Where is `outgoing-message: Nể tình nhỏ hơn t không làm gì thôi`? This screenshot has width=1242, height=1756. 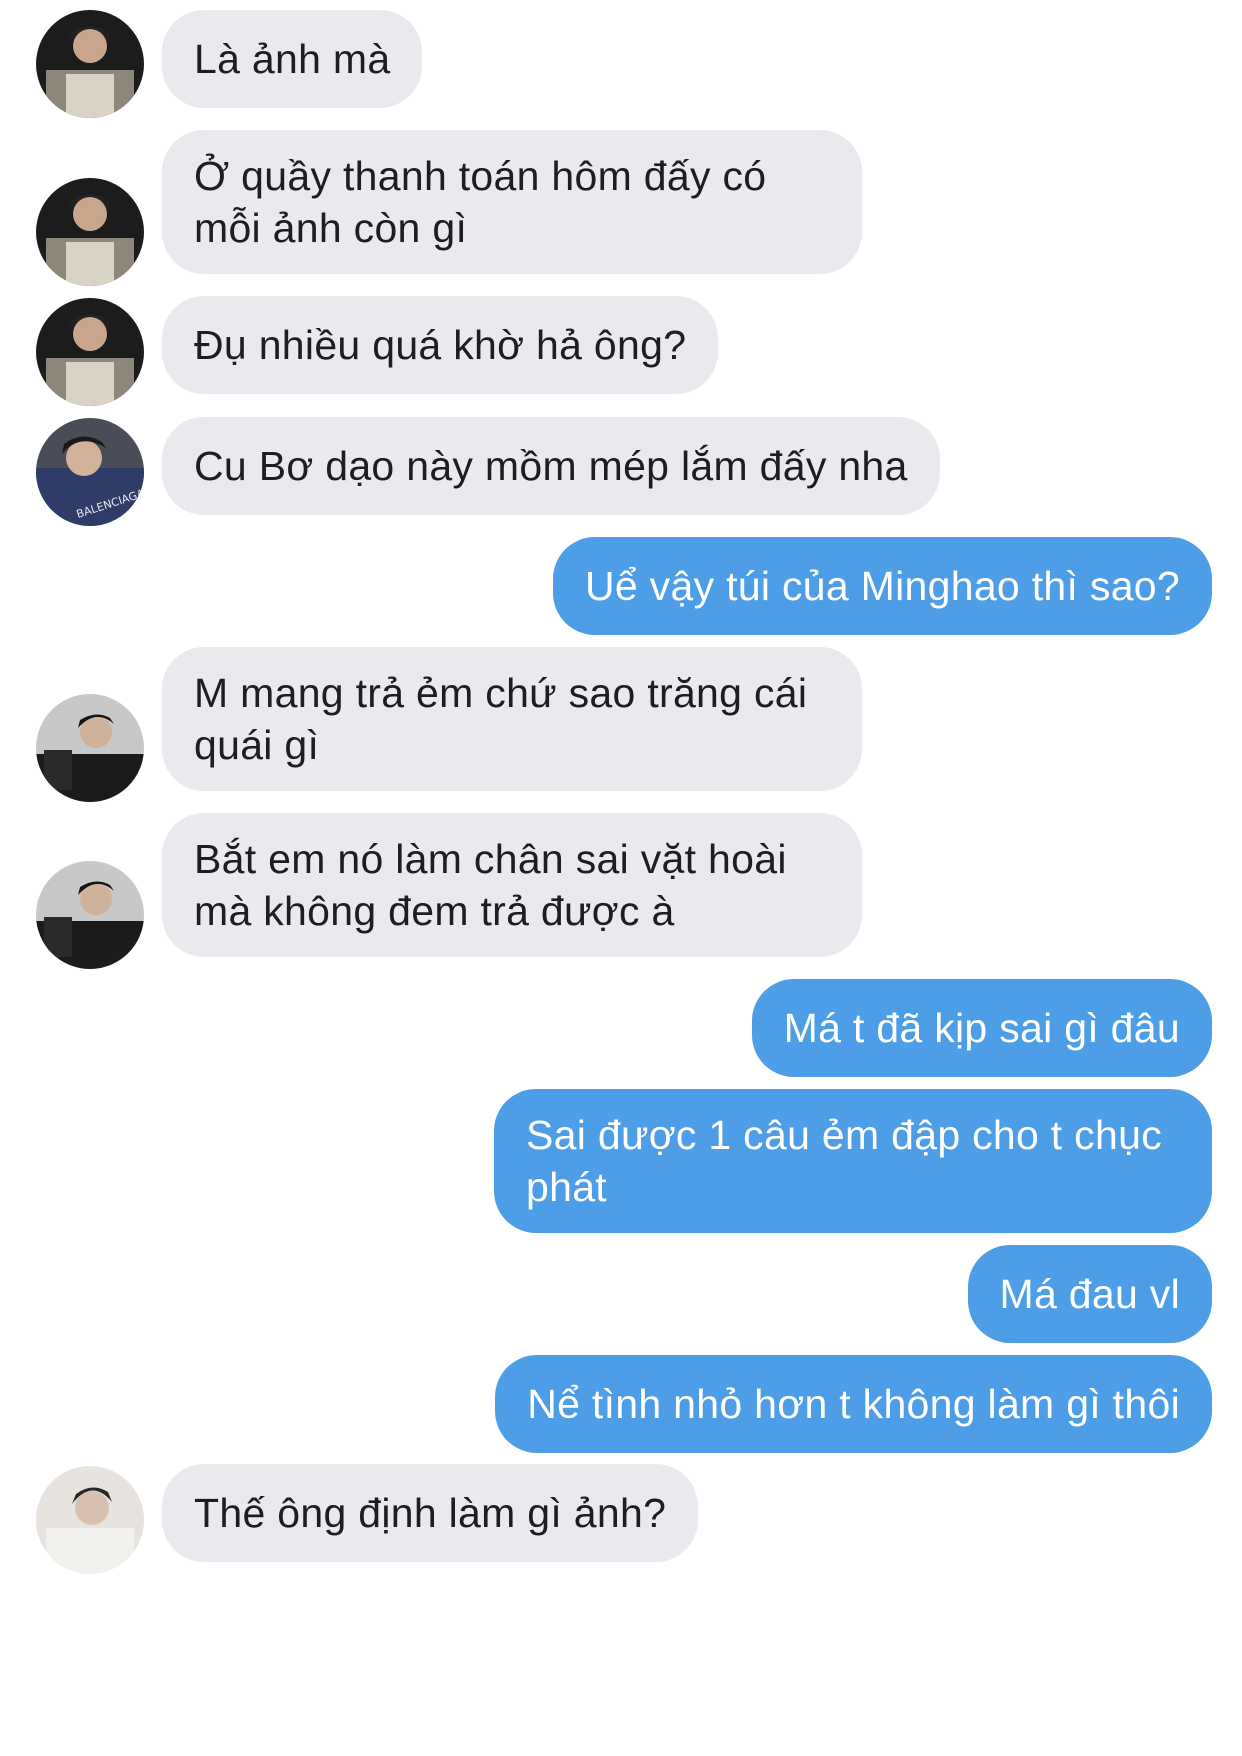
outgoing-message: Nể tình nhỏ hơn t không làm gì thôi is located at coordinates (853, 1404).